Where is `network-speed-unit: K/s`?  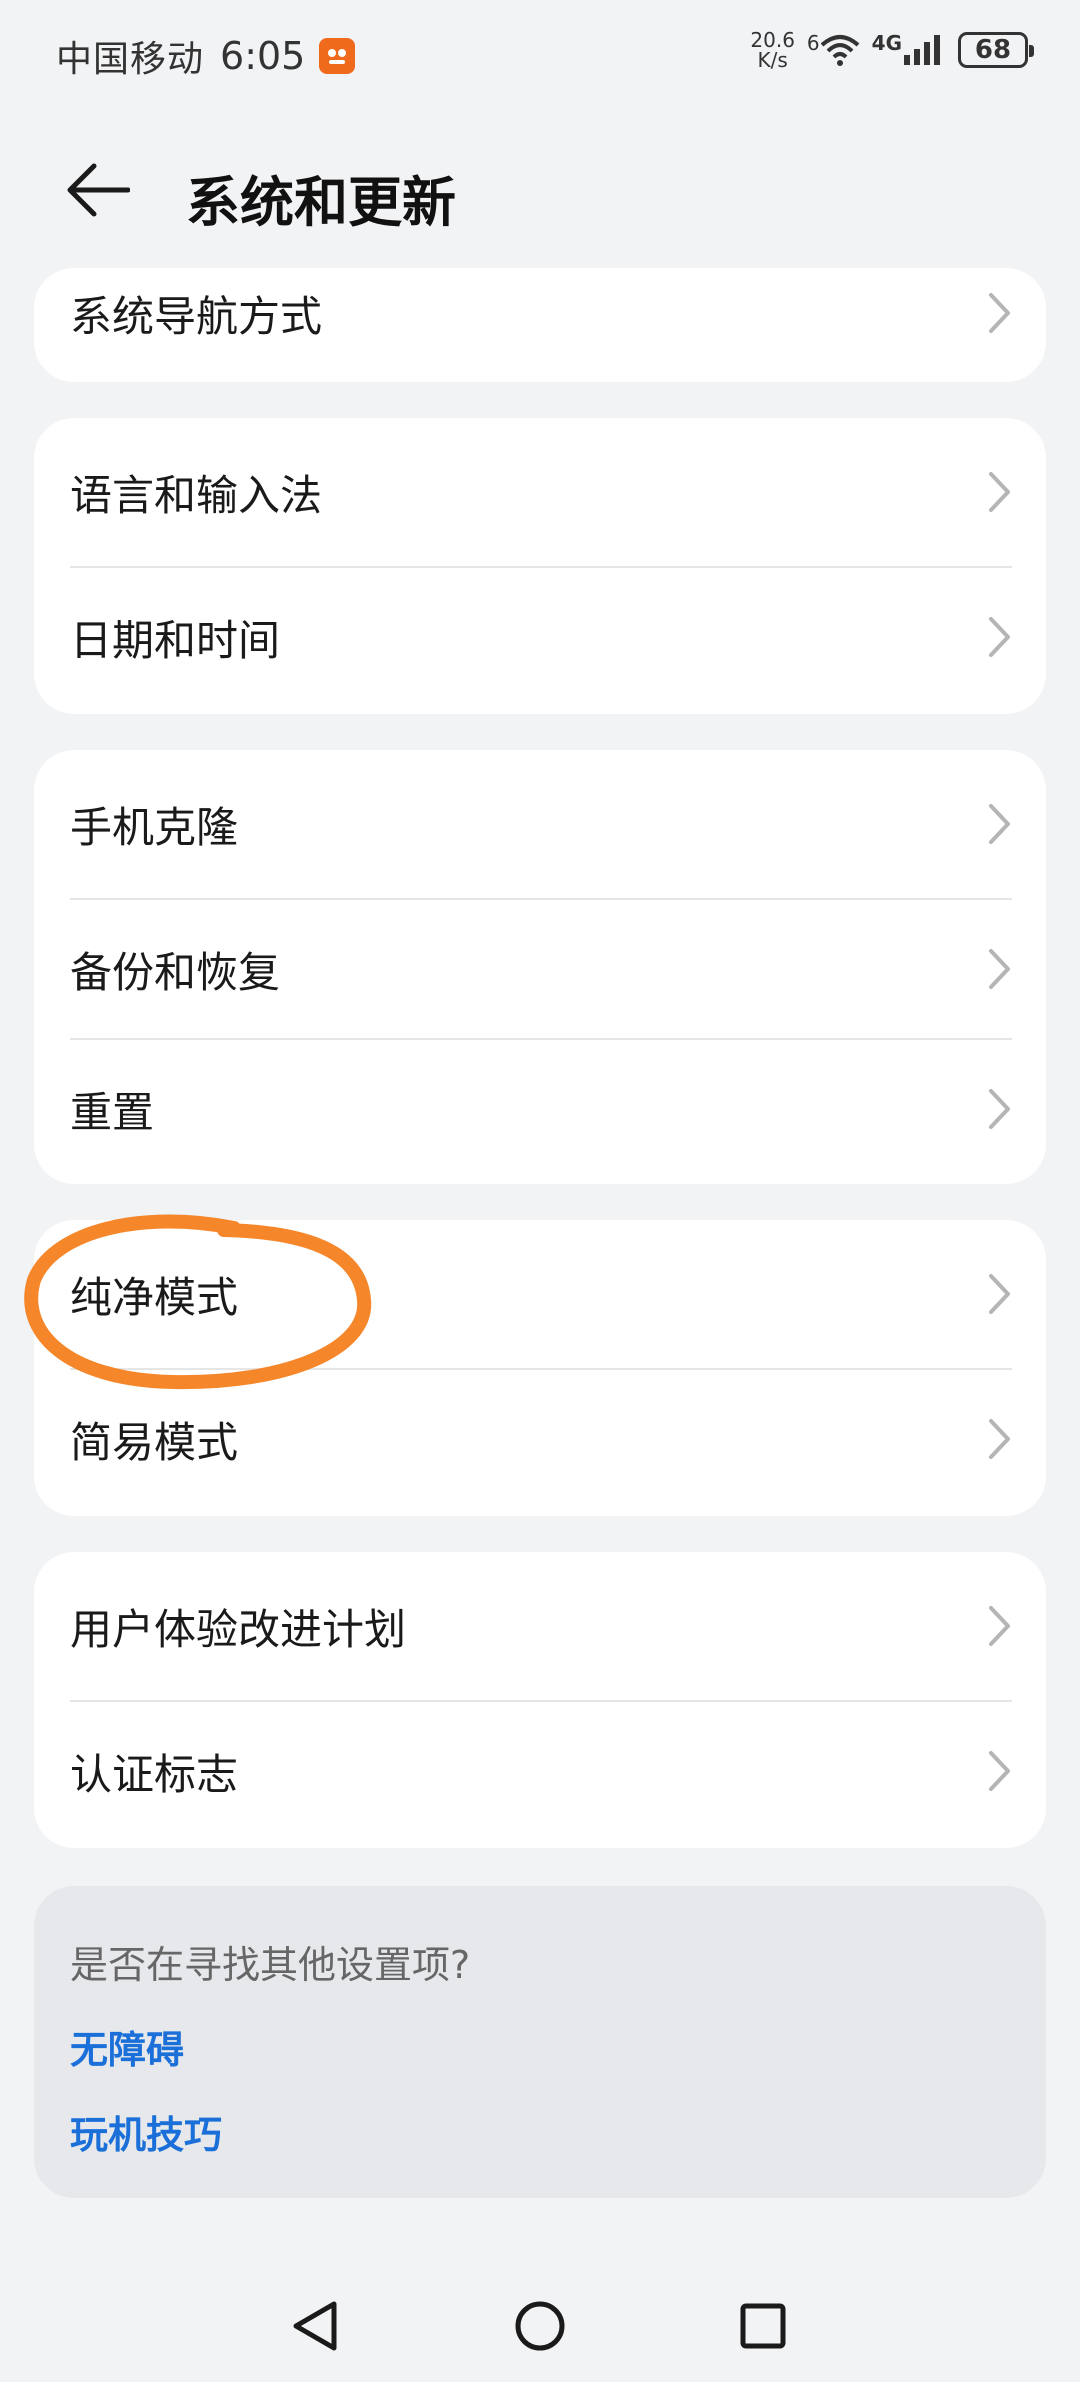 network-speed-unit: K/s is located at coordinates (772, 60).